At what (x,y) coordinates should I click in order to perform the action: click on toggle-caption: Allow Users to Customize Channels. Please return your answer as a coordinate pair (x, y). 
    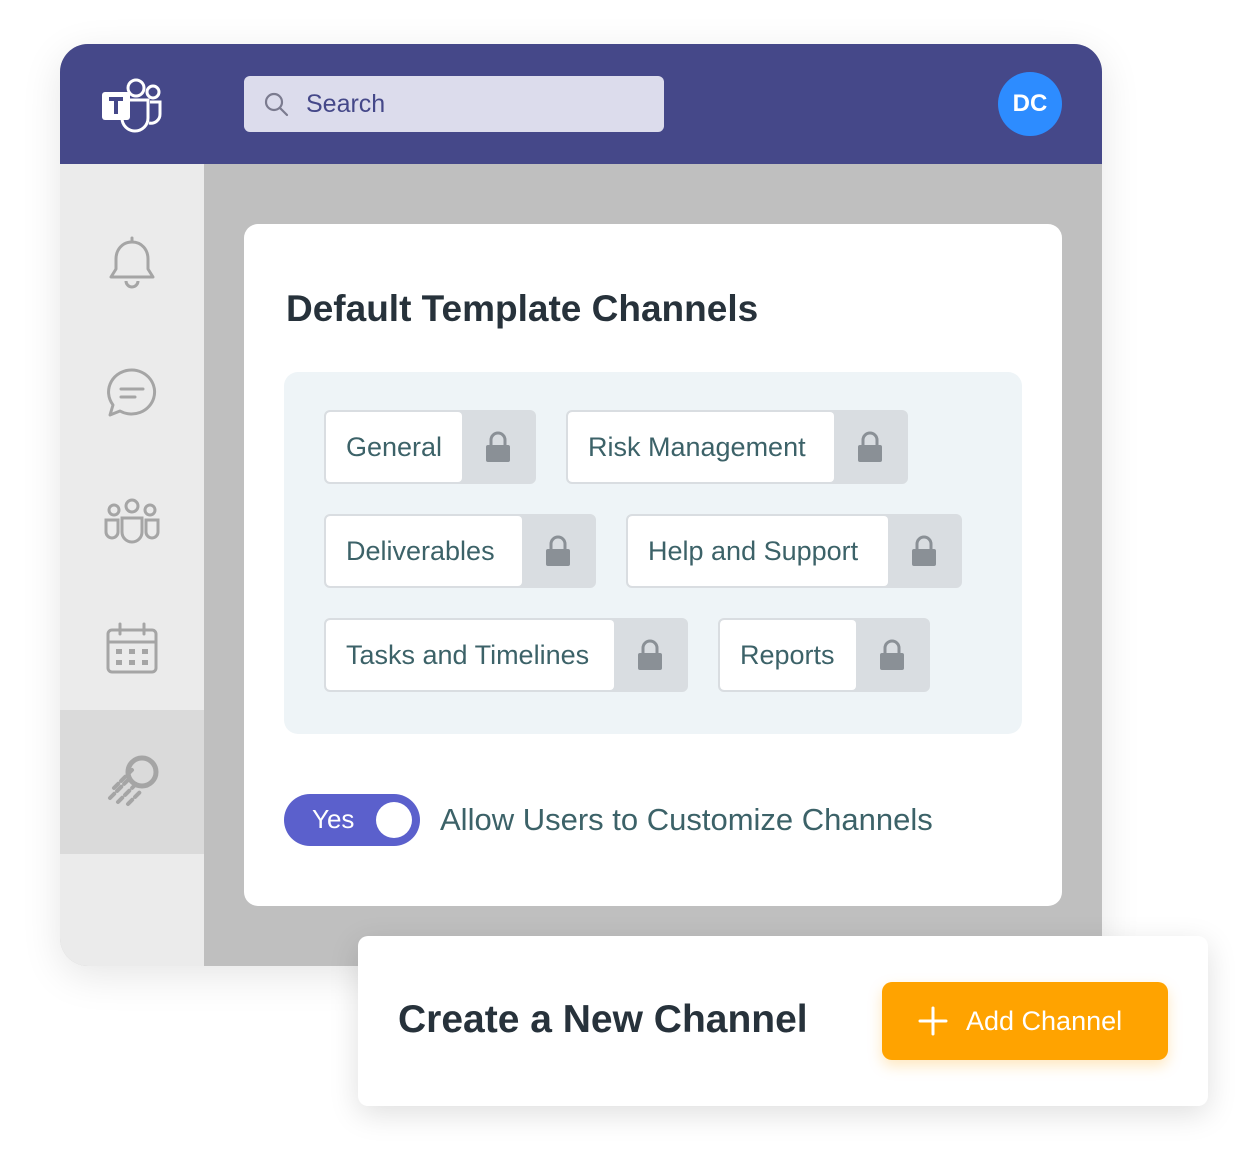
    Looking at the image, I should click on (686, 819).